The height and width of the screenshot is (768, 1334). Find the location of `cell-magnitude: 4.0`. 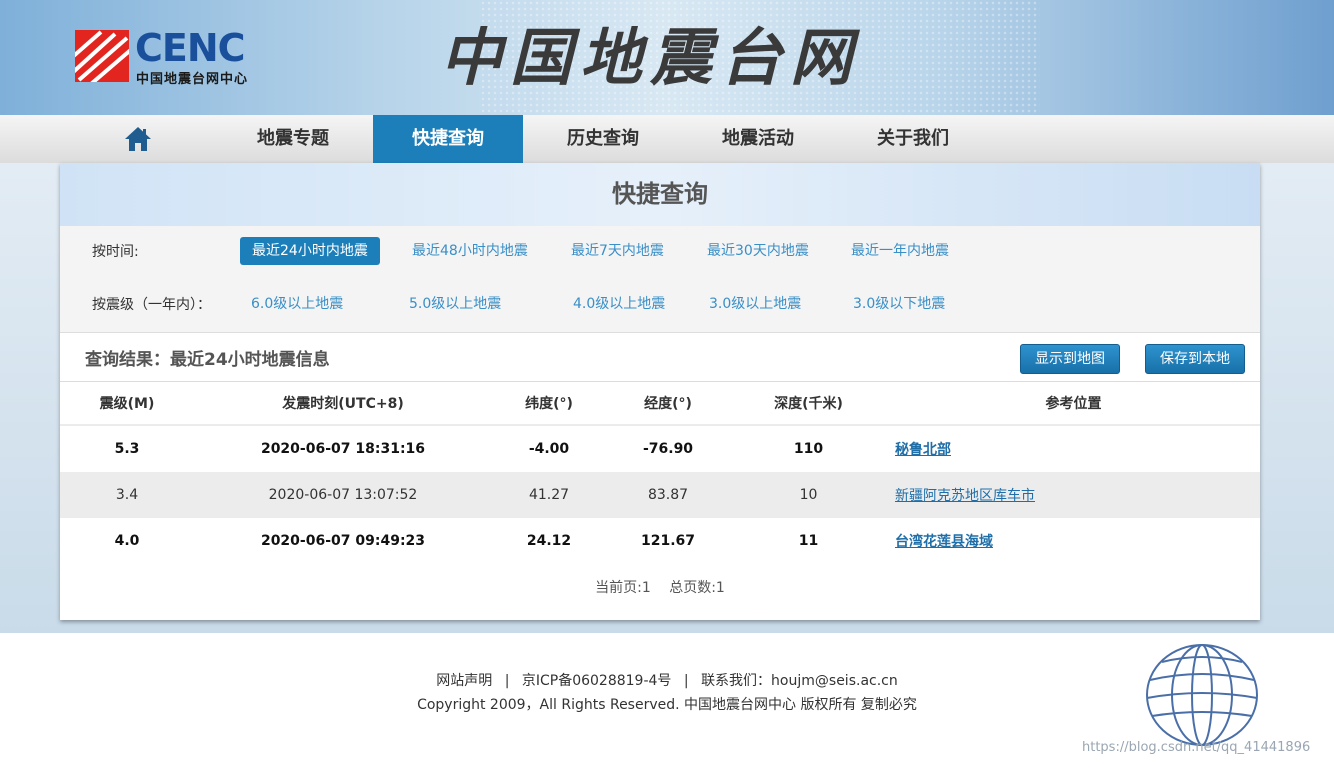

cell-magnitude: 4.0 is located at coordinates (127, 541).